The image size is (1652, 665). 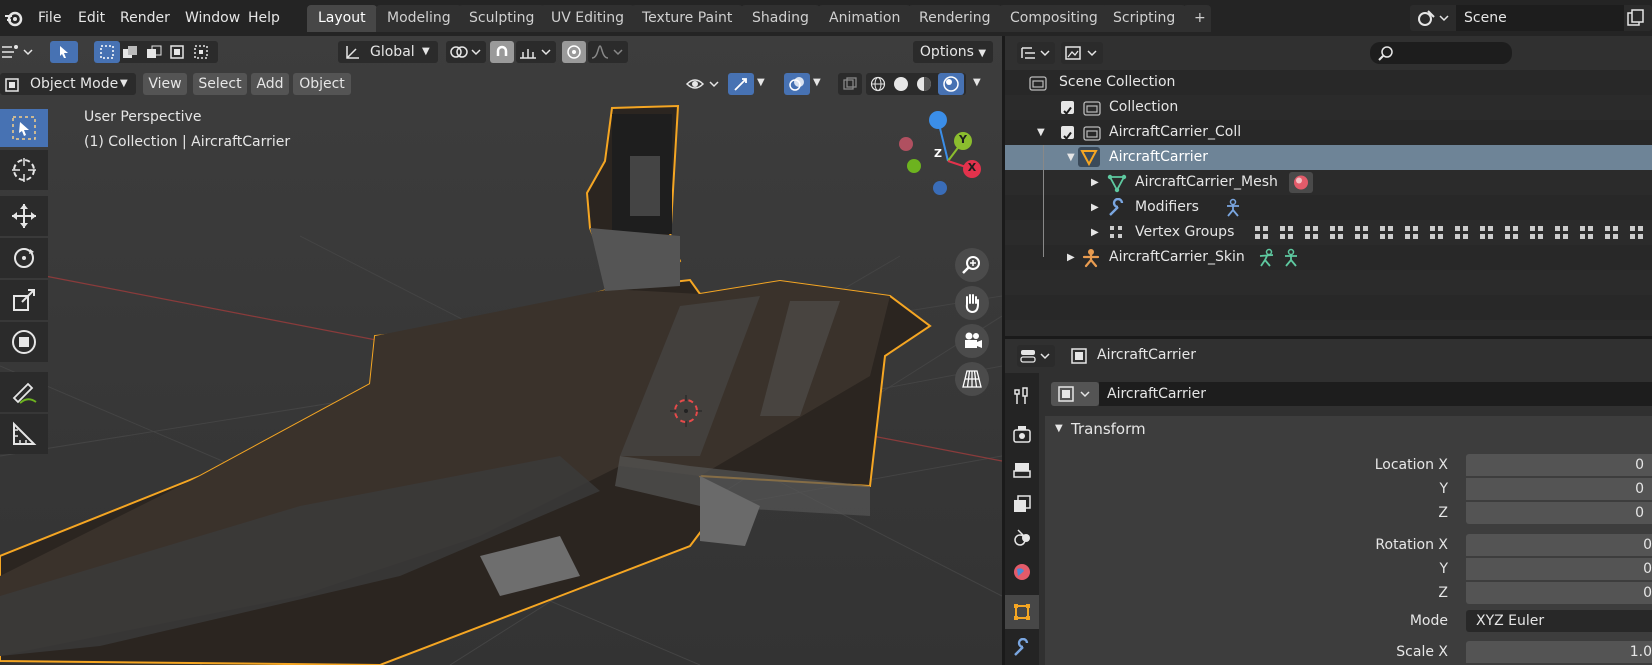 What do you see at coordinates (49, 18) in the screenshot?
I see `menu-file: File` at bounding box center [49, 18].